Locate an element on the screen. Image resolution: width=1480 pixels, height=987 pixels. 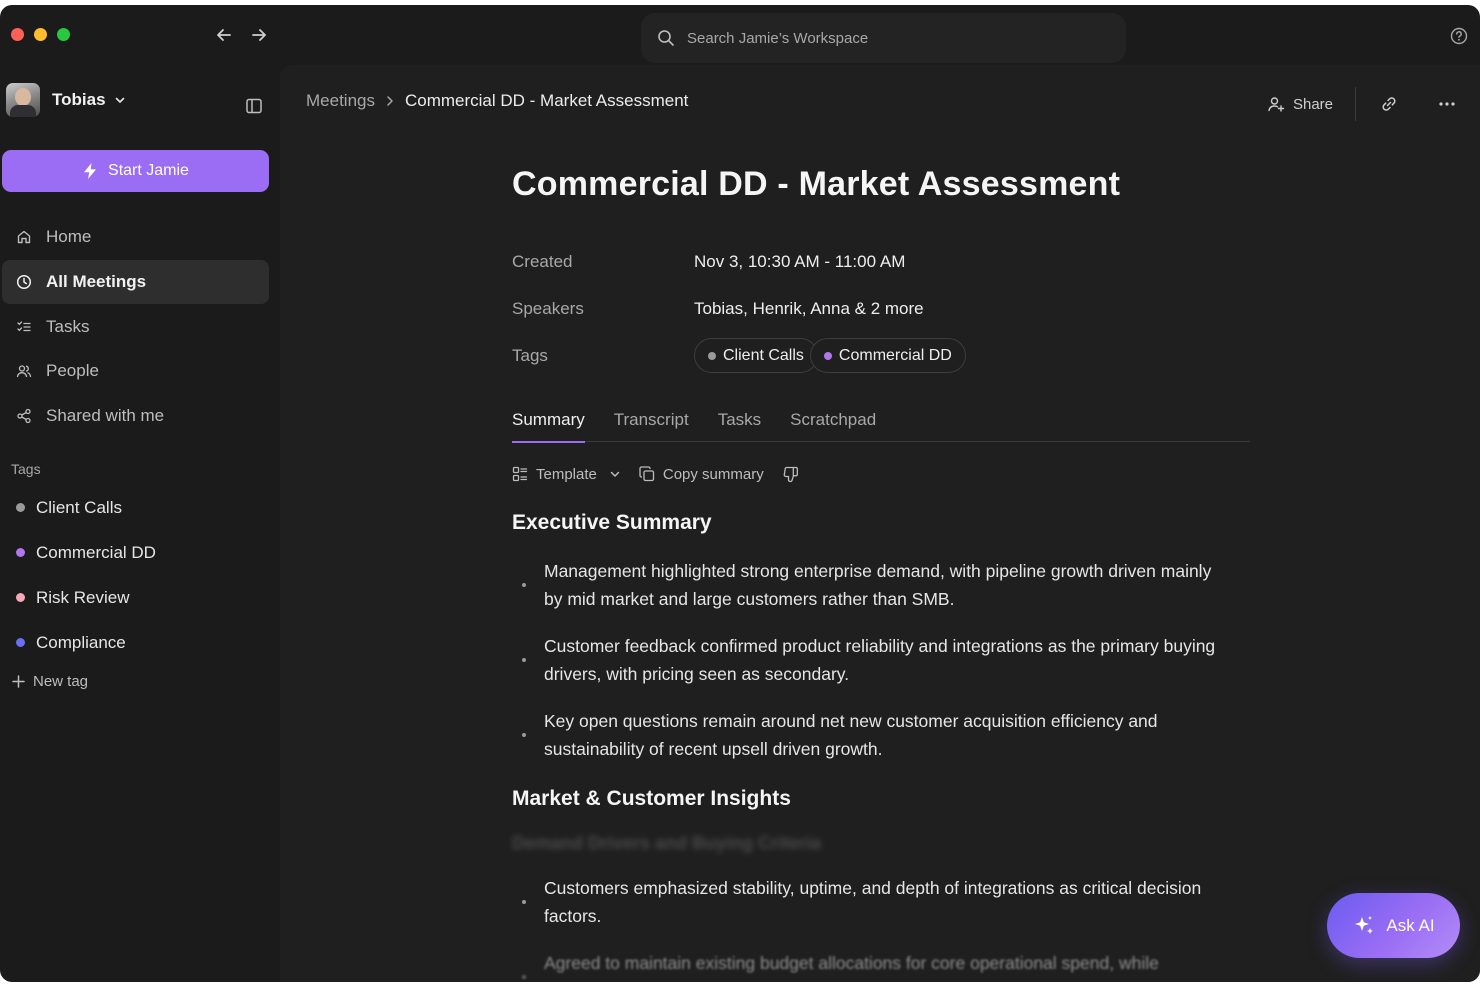
summary-toolbar: Template Copy summary is located at coordinates (656, 474).